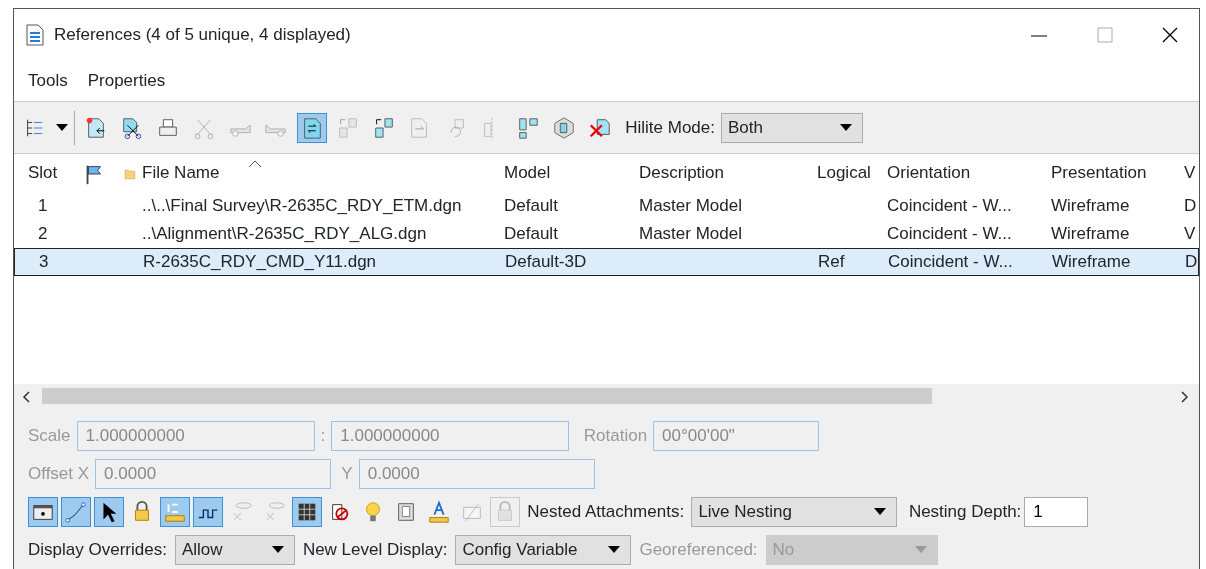  I want to click on column-header: Description, so click(724, 173).